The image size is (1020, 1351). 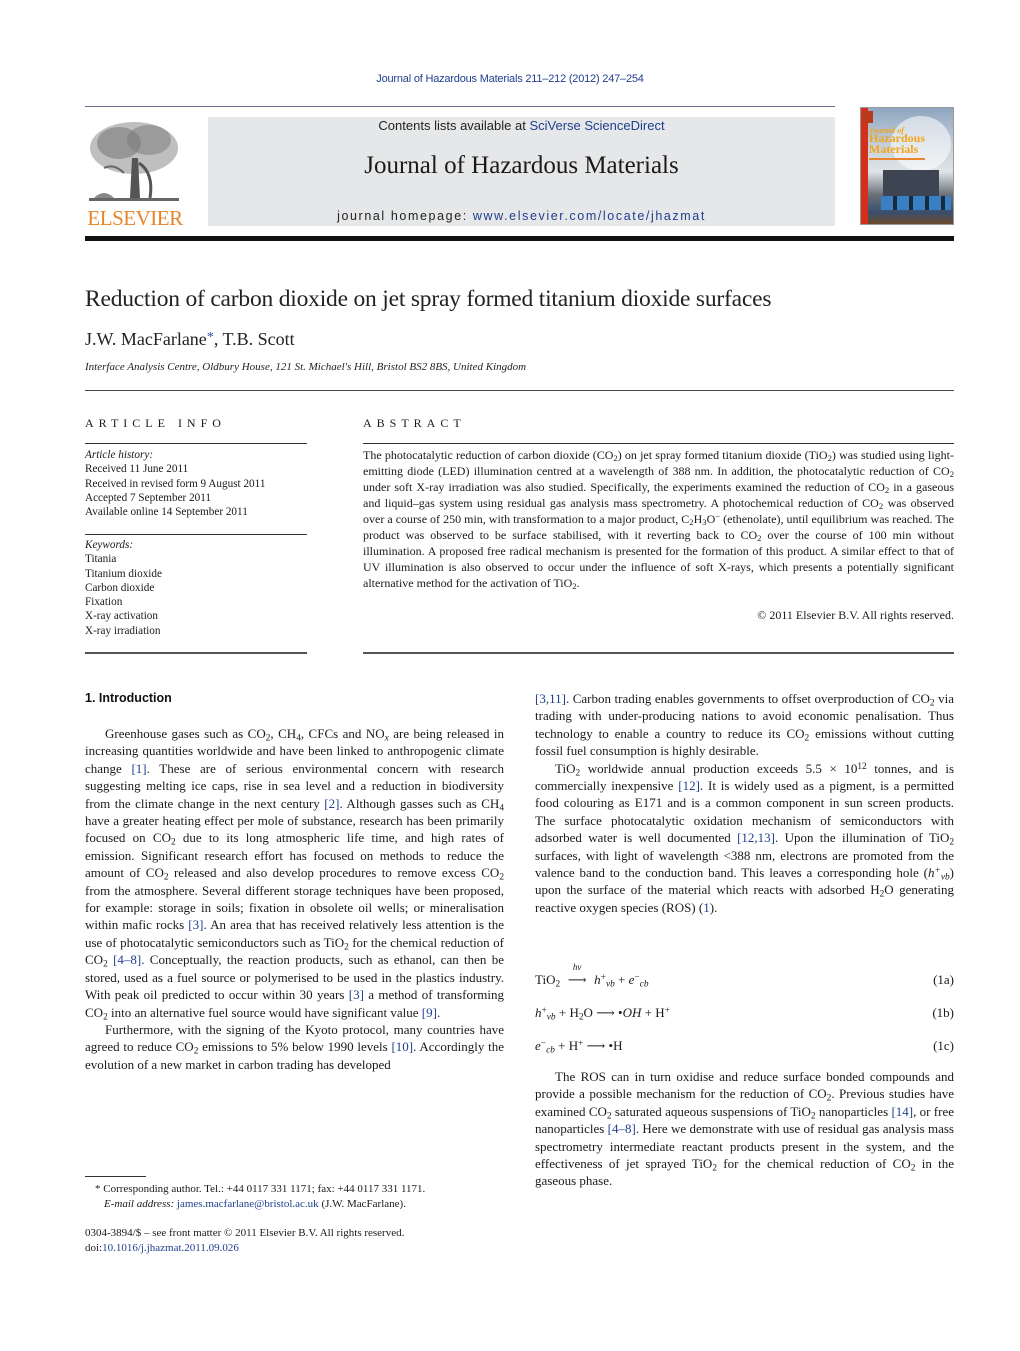 I want to click on reference-link: [12,13], so click(x=756, y=837).